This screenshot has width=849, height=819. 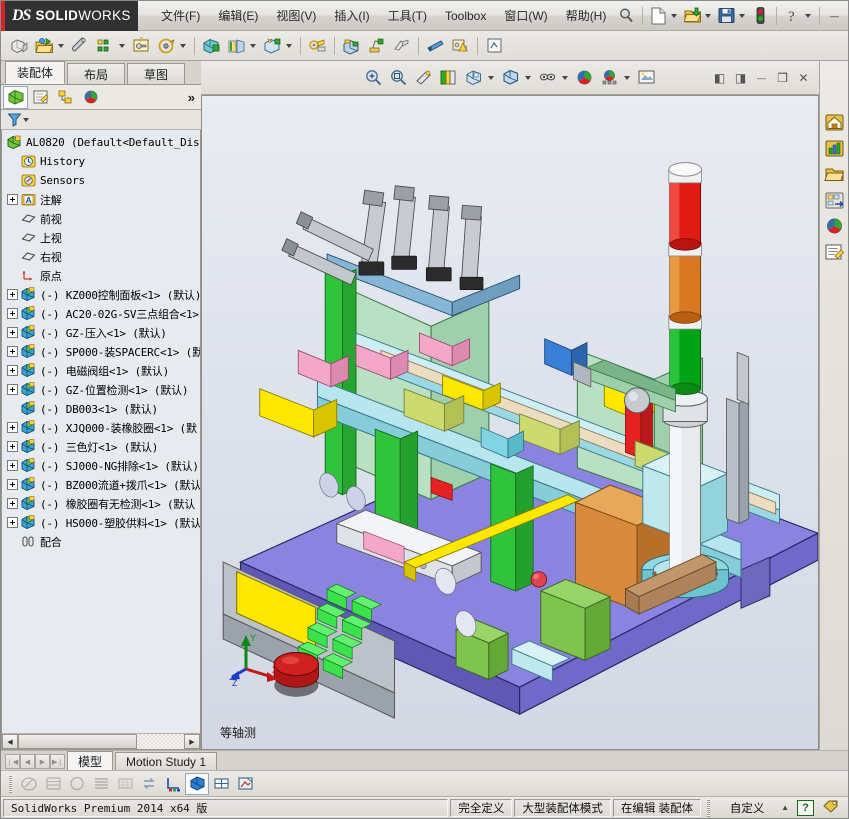 I want to click on view-settings-caret-icon, so click(x=626, y=77).